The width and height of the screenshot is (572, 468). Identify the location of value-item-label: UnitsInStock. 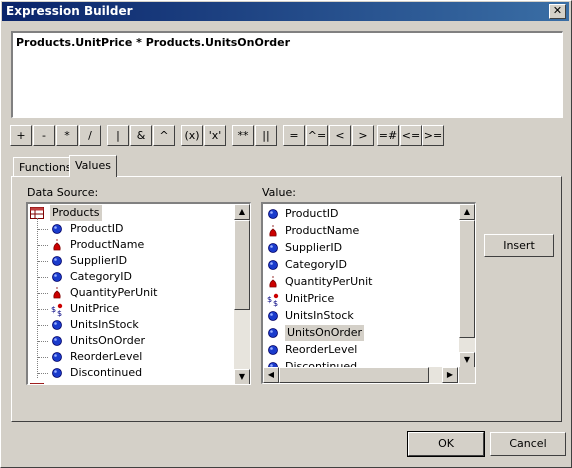
(319, 315).